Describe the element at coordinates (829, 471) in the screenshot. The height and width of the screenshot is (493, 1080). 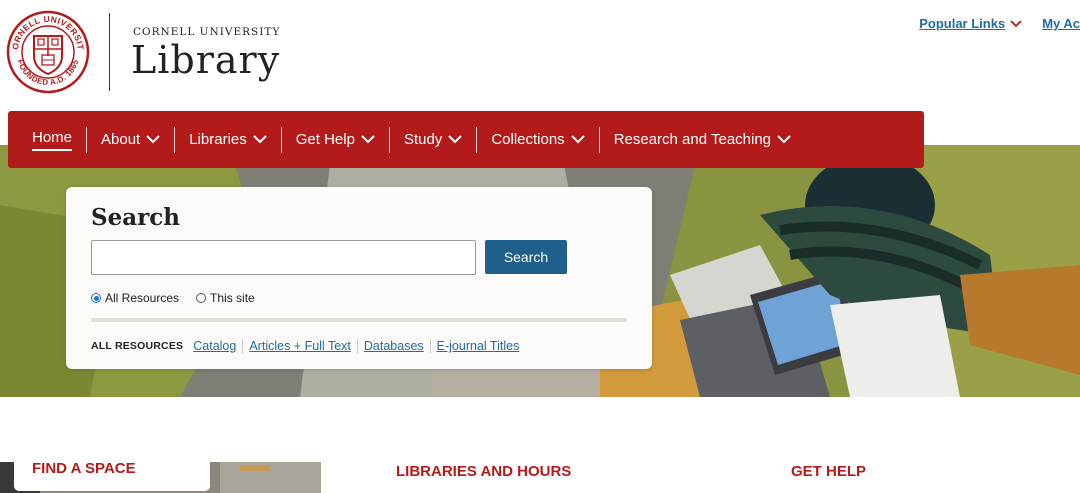
I see `get-help-heading: GET HELP` at that location.